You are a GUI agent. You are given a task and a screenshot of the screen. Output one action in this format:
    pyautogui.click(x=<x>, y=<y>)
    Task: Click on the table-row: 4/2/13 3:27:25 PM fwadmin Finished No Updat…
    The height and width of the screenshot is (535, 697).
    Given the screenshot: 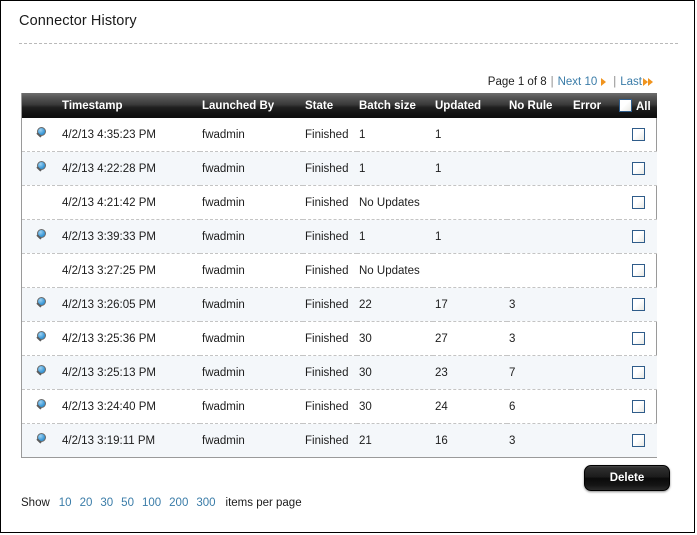 What is the action you would take?
    pyautogui.click(x=339, y=270)
    